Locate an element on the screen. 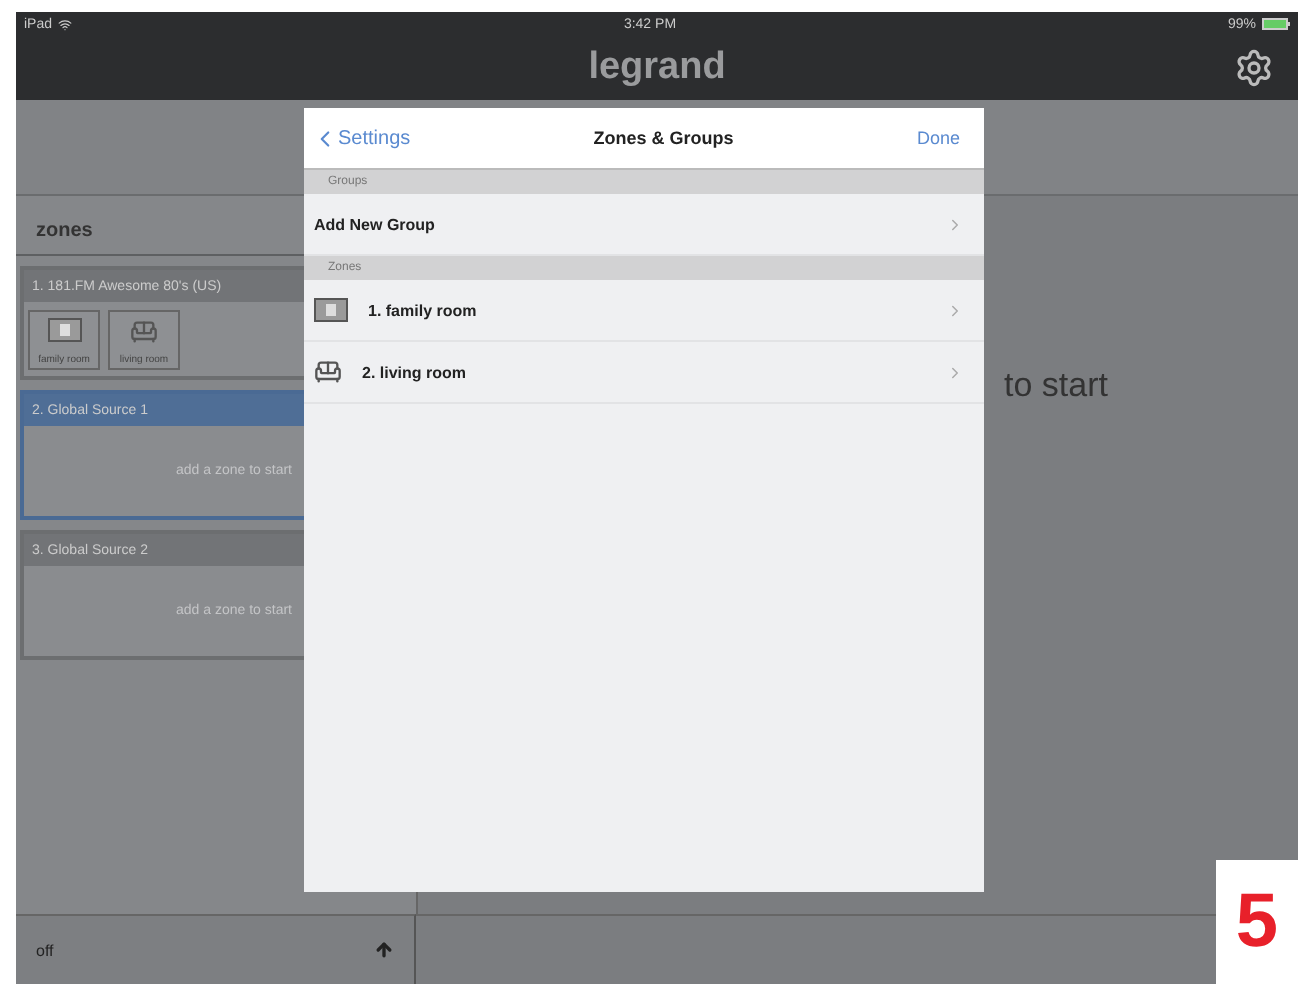  row-label: Add New Group is located at coordinates (375, 224).